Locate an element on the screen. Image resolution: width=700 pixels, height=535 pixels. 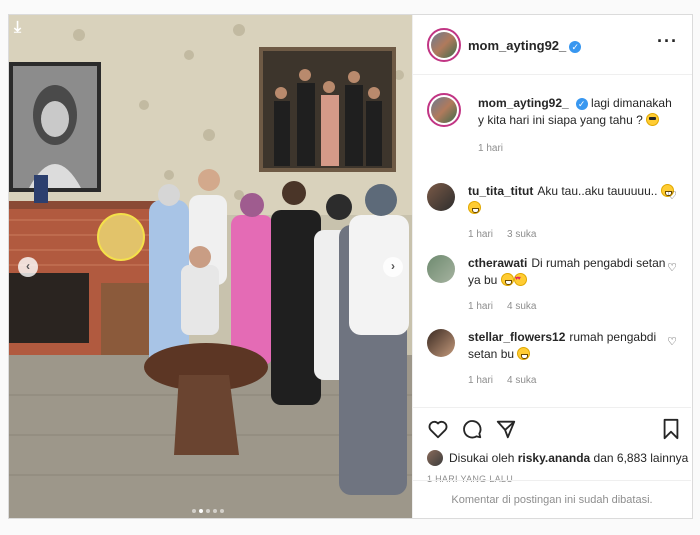
likes-count: dan 6,883 lainnya is located at coordinates (641, 458).